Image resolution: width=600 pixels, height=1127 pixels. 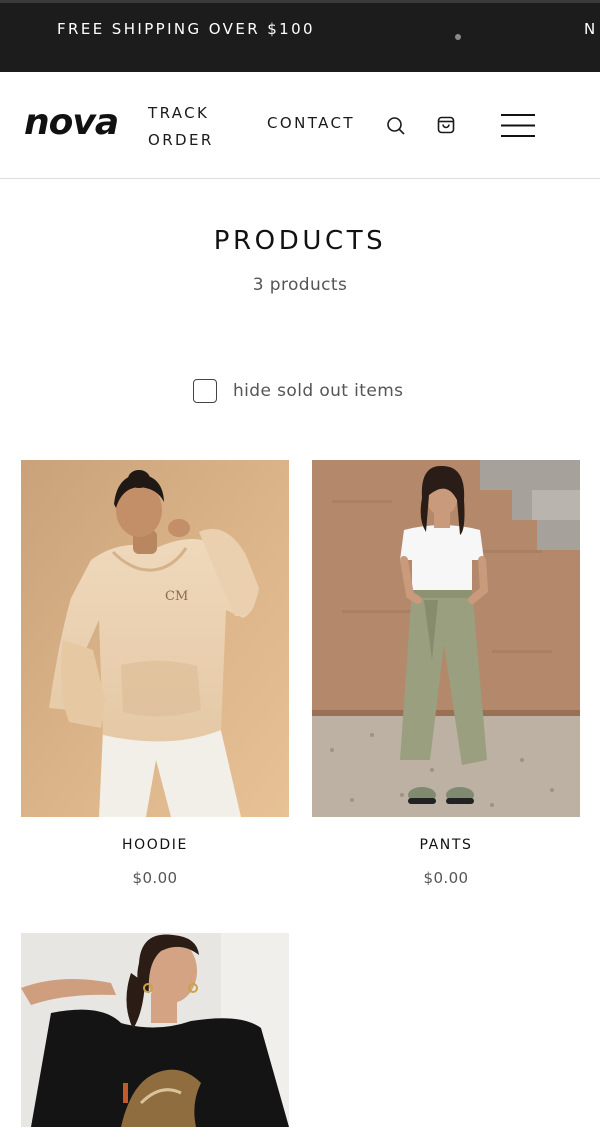 I want to click on product-name: HOODIE, so click(x=155, y=845).